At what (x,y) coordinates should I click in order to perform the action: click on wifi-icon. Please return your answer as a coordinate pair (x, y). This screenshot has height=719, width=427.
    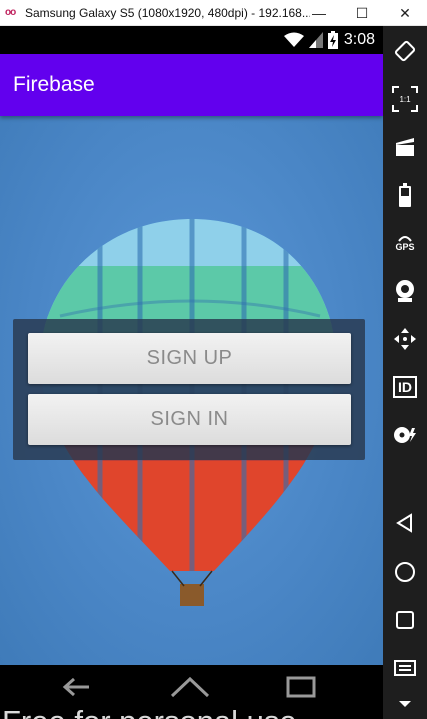
    Looking at the image, I should click on (293, 40).